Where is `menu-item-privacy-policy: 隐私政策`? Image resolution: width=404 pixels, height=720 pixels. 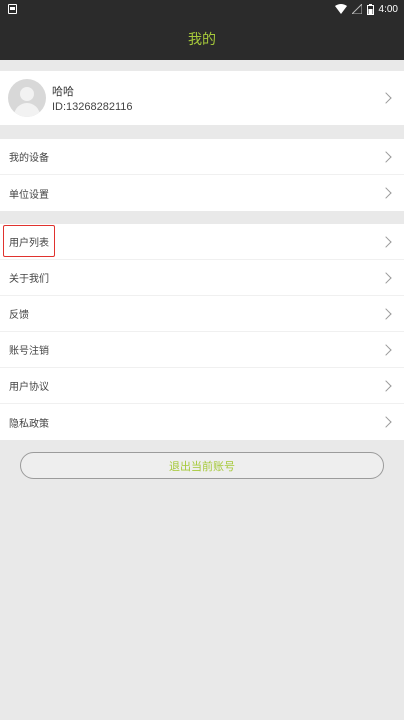 menu-item-privacy-policy: 隐私政策 is located at coordinates (202, 422).